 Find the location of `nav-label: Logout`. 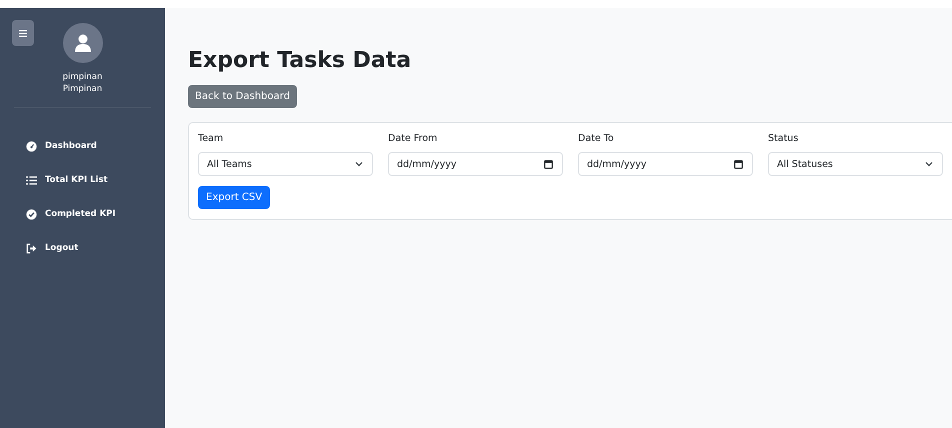

nav-label: Logout is located at coordinates (61, 248).